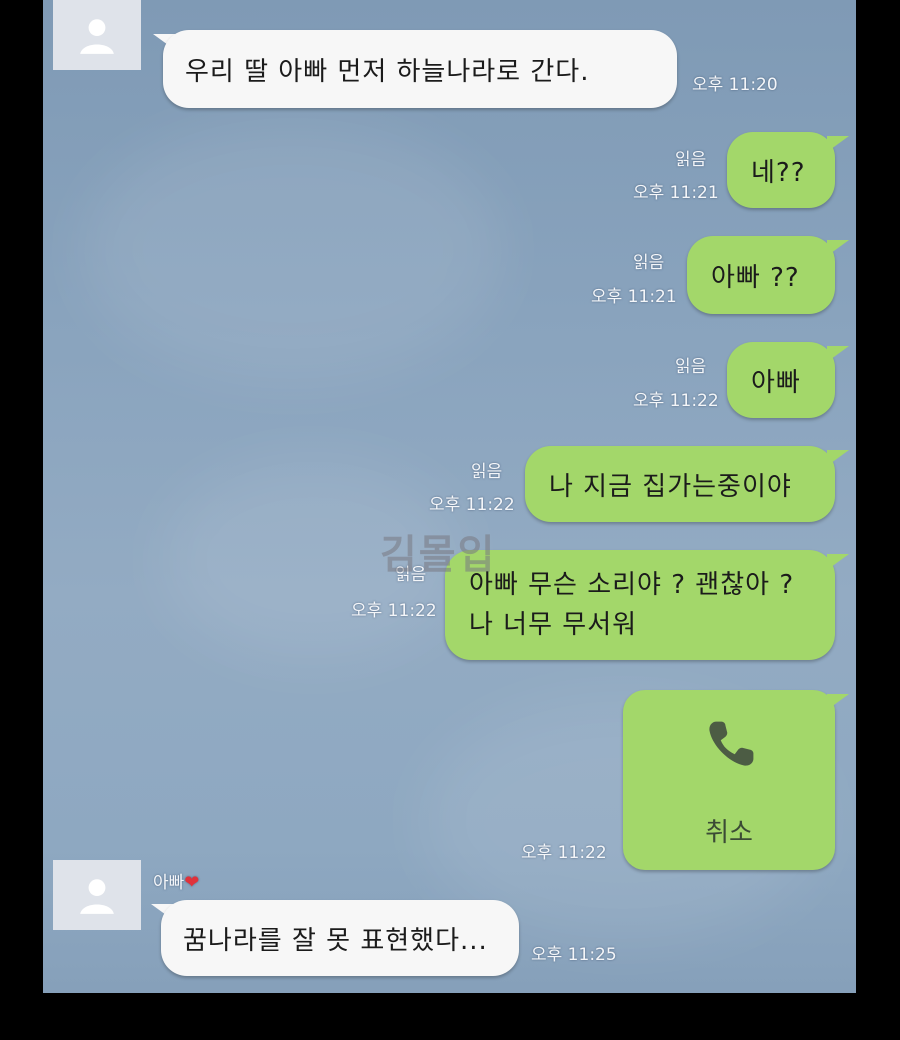  What do you see at coordinates (387, 71) in the screenshot?
I see `message-text: 우리 딸 아빠 먼저 하늘나라로 간다.` at bounding box center [387, 71].